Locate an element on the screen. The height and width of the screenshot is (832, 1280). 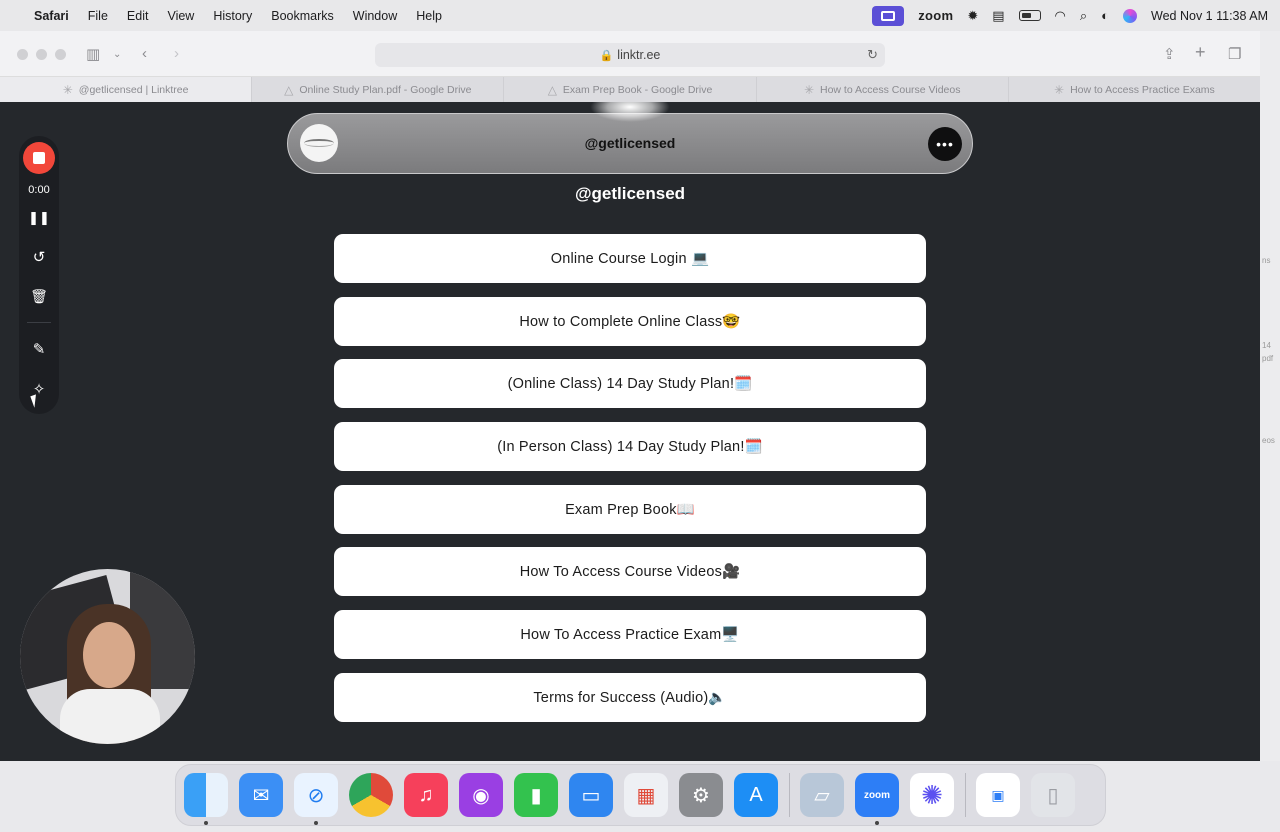
link-terms-for-success: Terms for Success (Audio)🔈 is located at coordinates (630, 697).